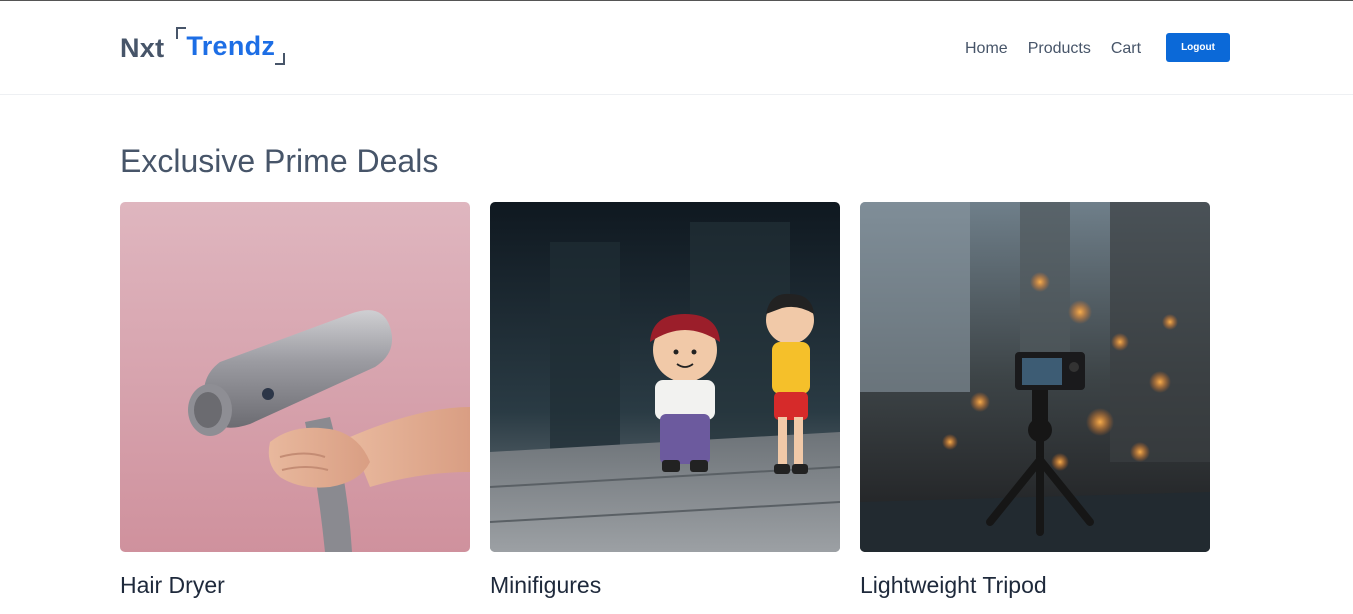 The height and width of the screenshot is (614, 1353). I want to click on brand-logo-nxt: Nxt, so click(142, 48).